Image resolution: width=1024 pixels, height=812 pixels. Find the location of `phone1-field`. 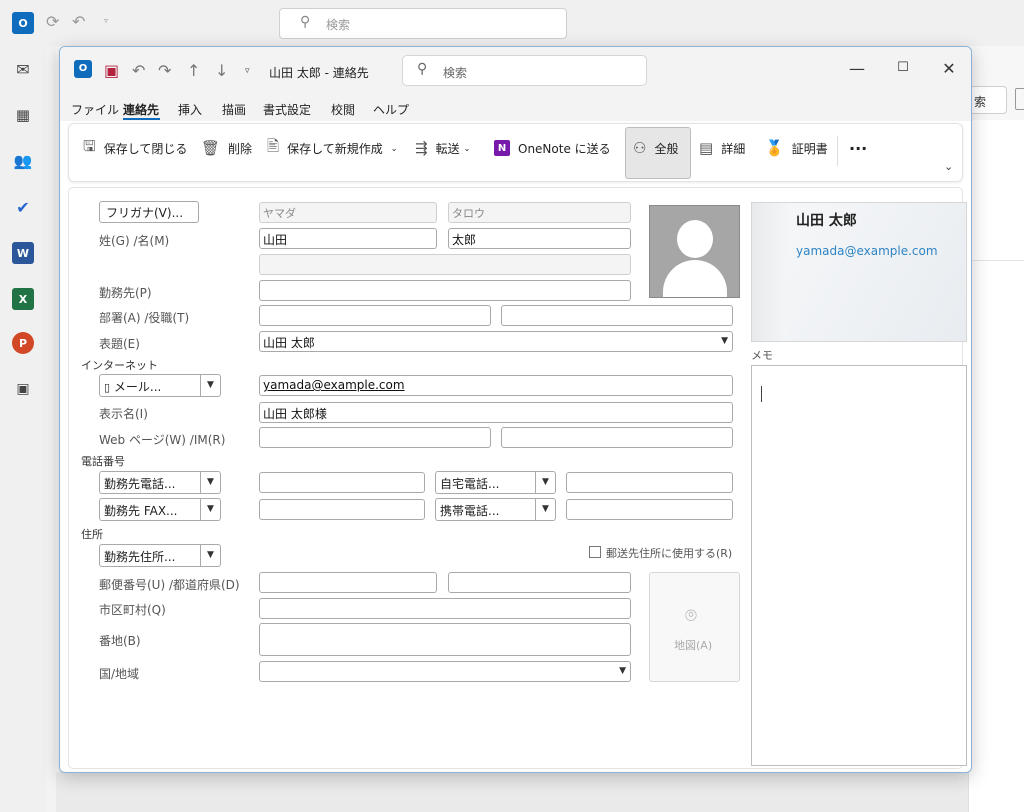

phone1-field is located at coordinates (342, 482).